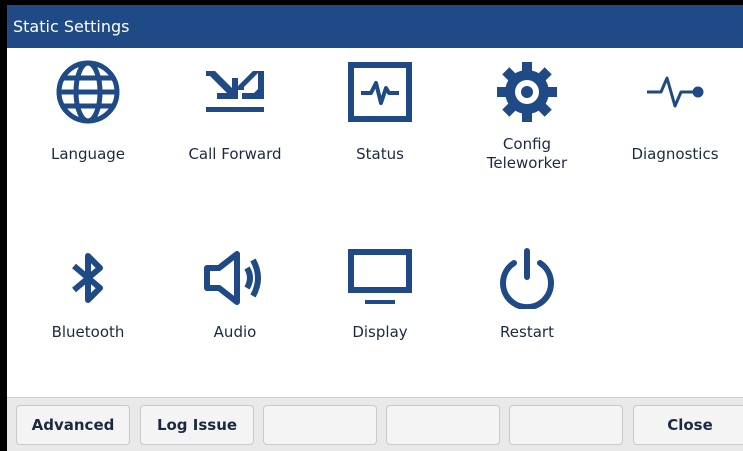  I want to click on tile-label: Display, so click(380, 332).